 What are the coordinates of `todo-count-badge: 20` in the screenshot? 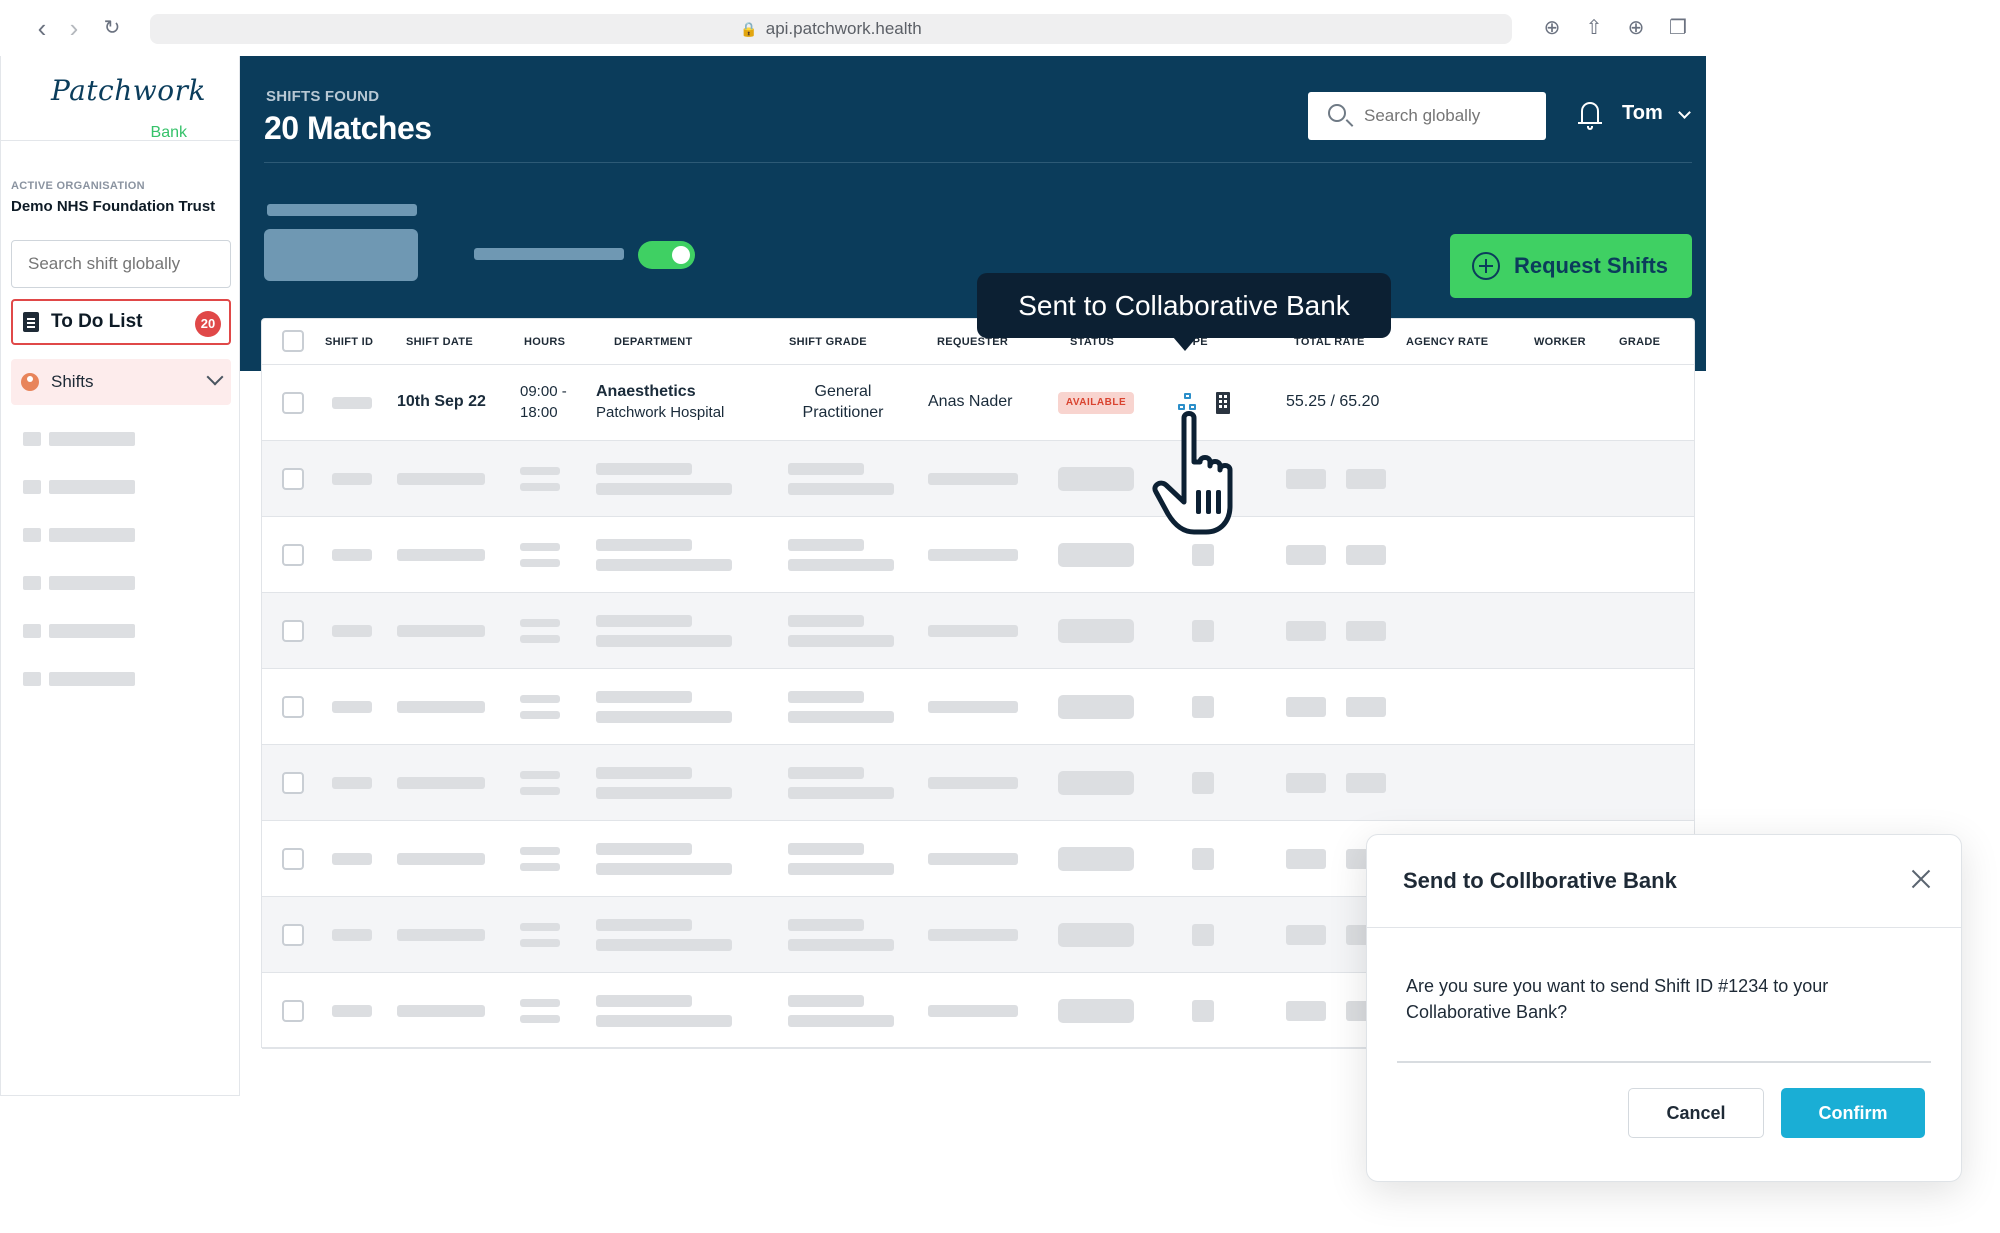 It's located at (208, 324).